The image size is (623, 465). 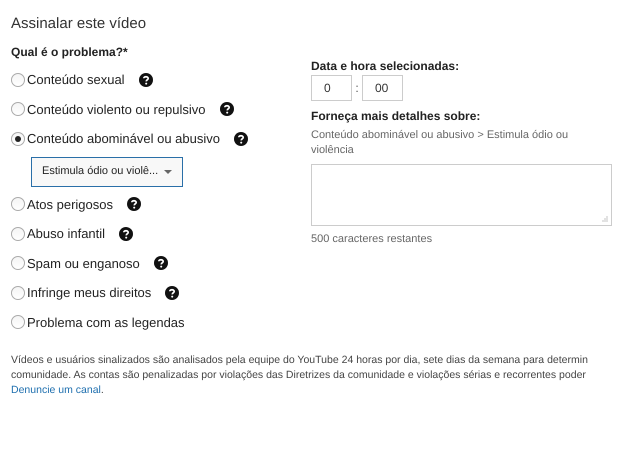 What do you see at coordinates (440, 143) in the screenshot?
I see `category-path: Conteúdo abominável ou abusivo > Estimula ódio ou violência` at bounding box center [440, 143].